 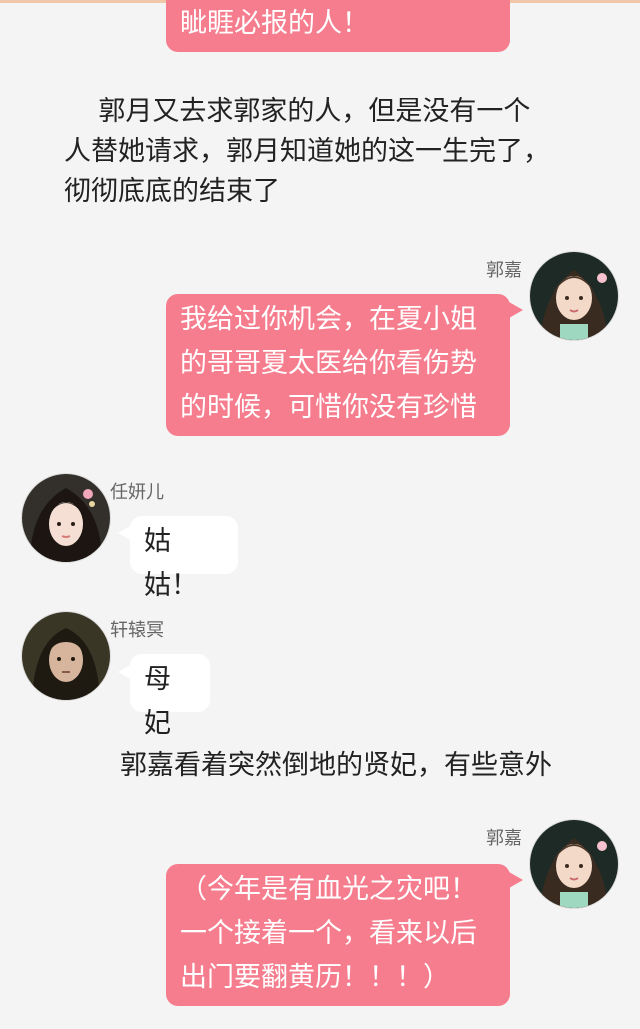 I want to click on narration-text: 郭嘉看着突然倒地的贤妃，有些意外, so click(x=336, y=765).